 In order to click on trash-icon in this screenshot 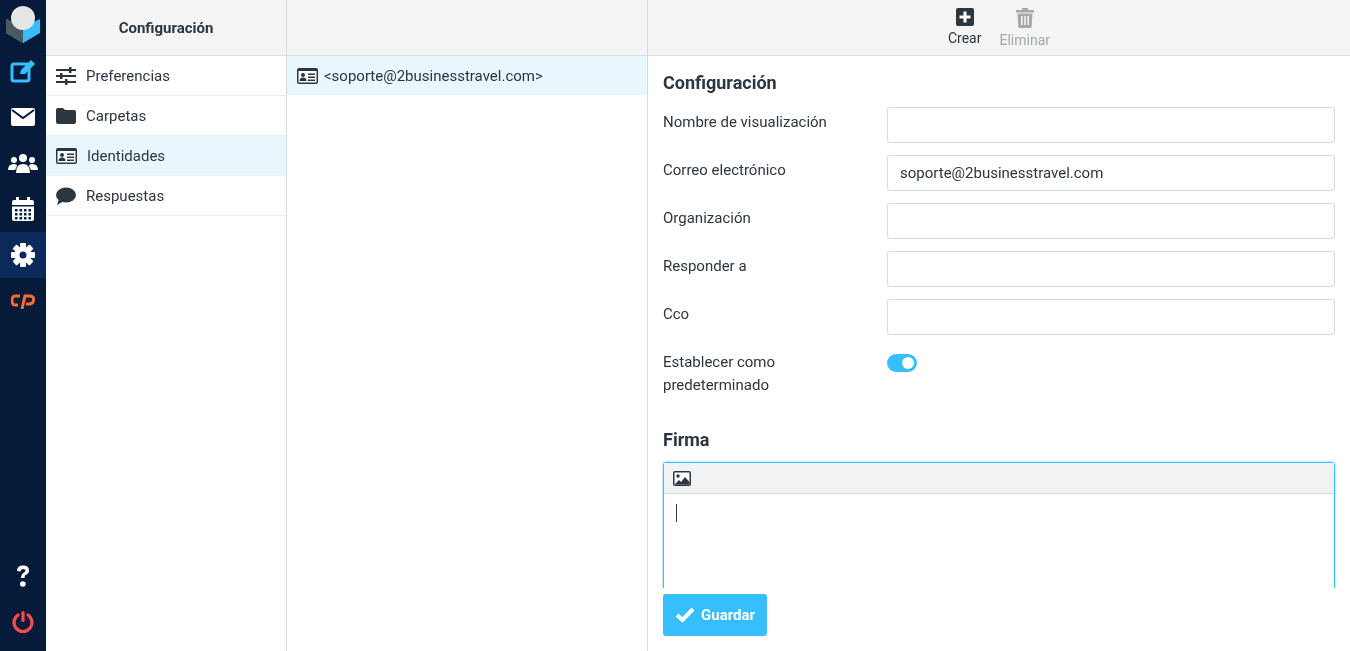, I will do `click(1024, 17)`.